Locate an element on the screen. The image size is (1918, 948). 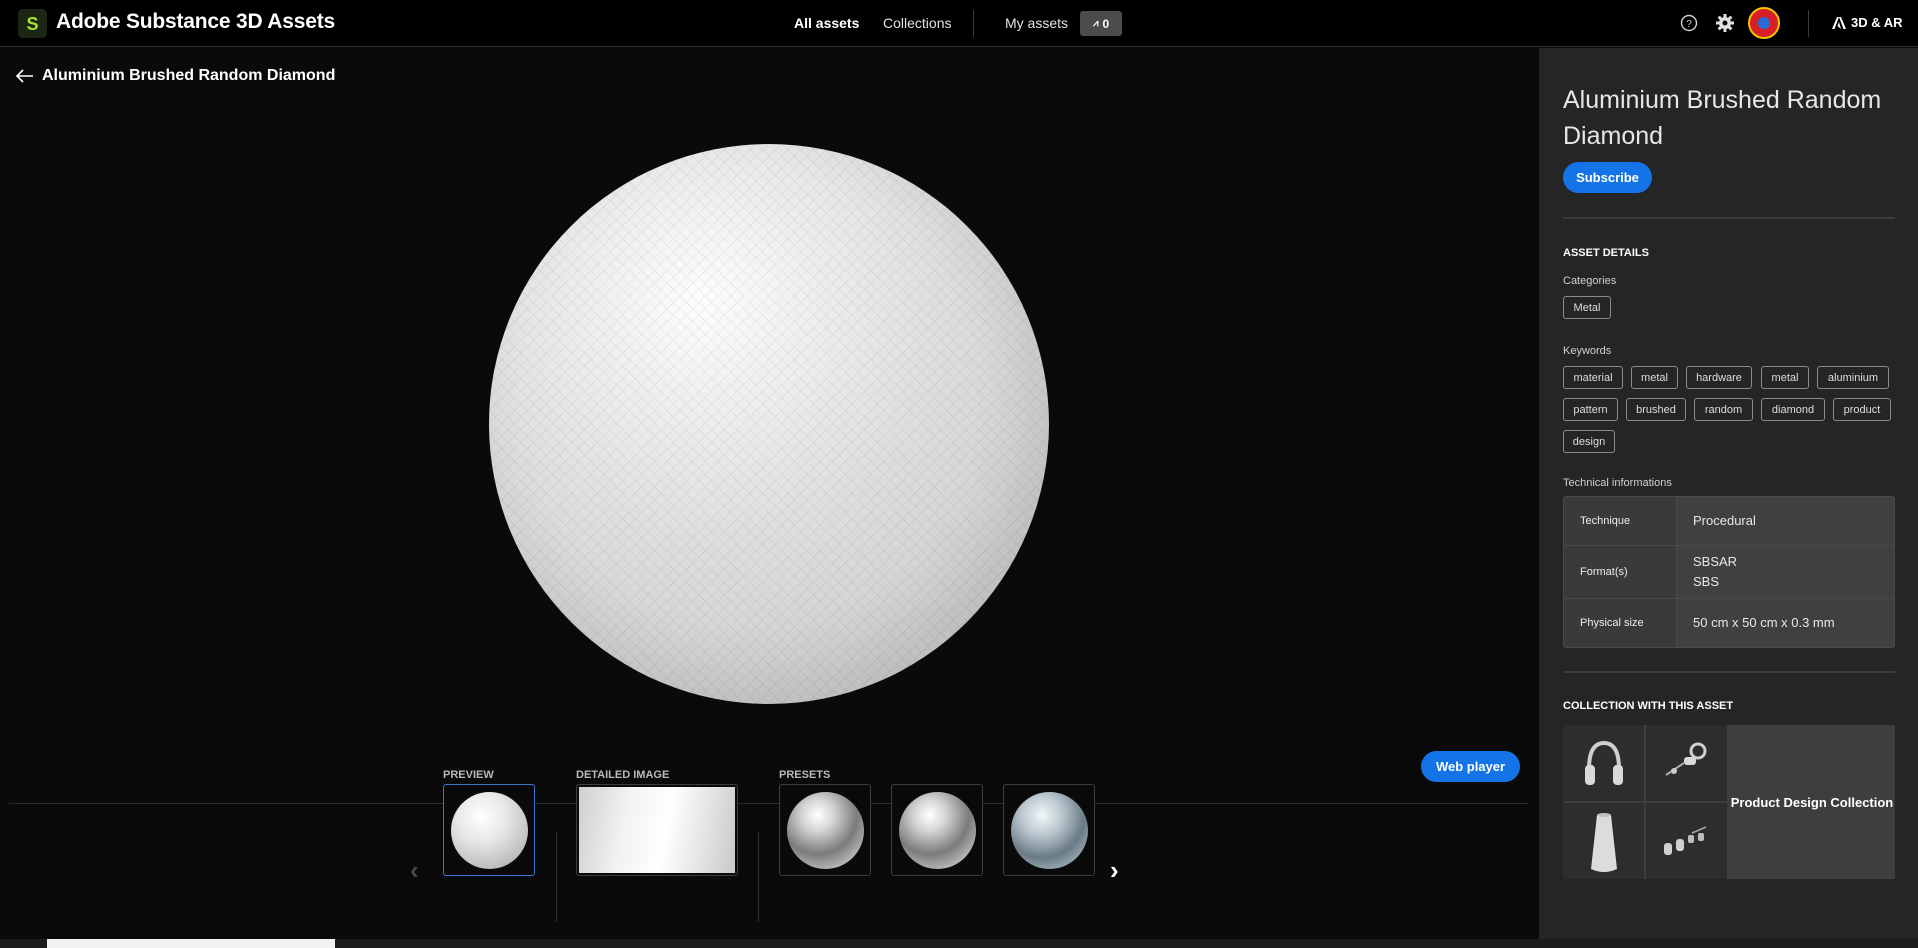
substance-logo-icon: S is located at coordinates (32, 23).